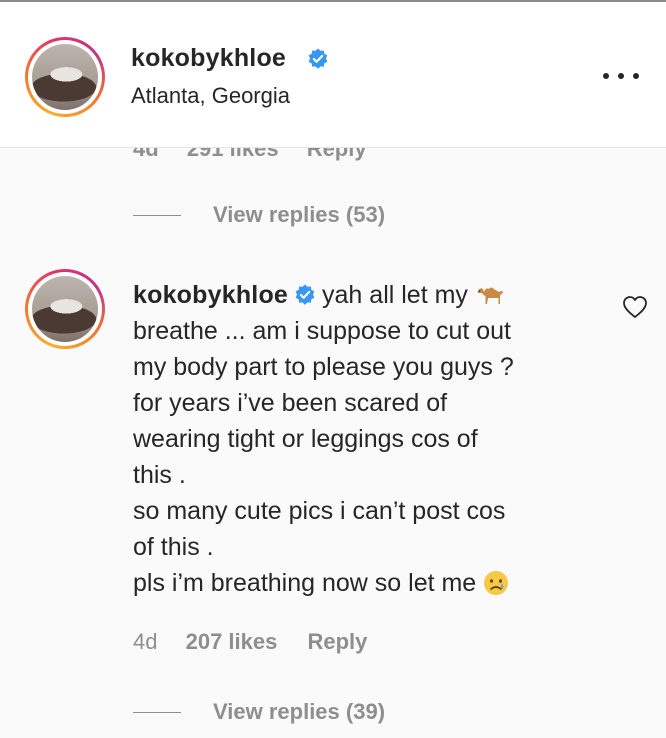 This screenshot has width=666, height=738. Describe the element at coordinates (490, 295) in the screenshot. I see `camel-emoji-icon` at that location.